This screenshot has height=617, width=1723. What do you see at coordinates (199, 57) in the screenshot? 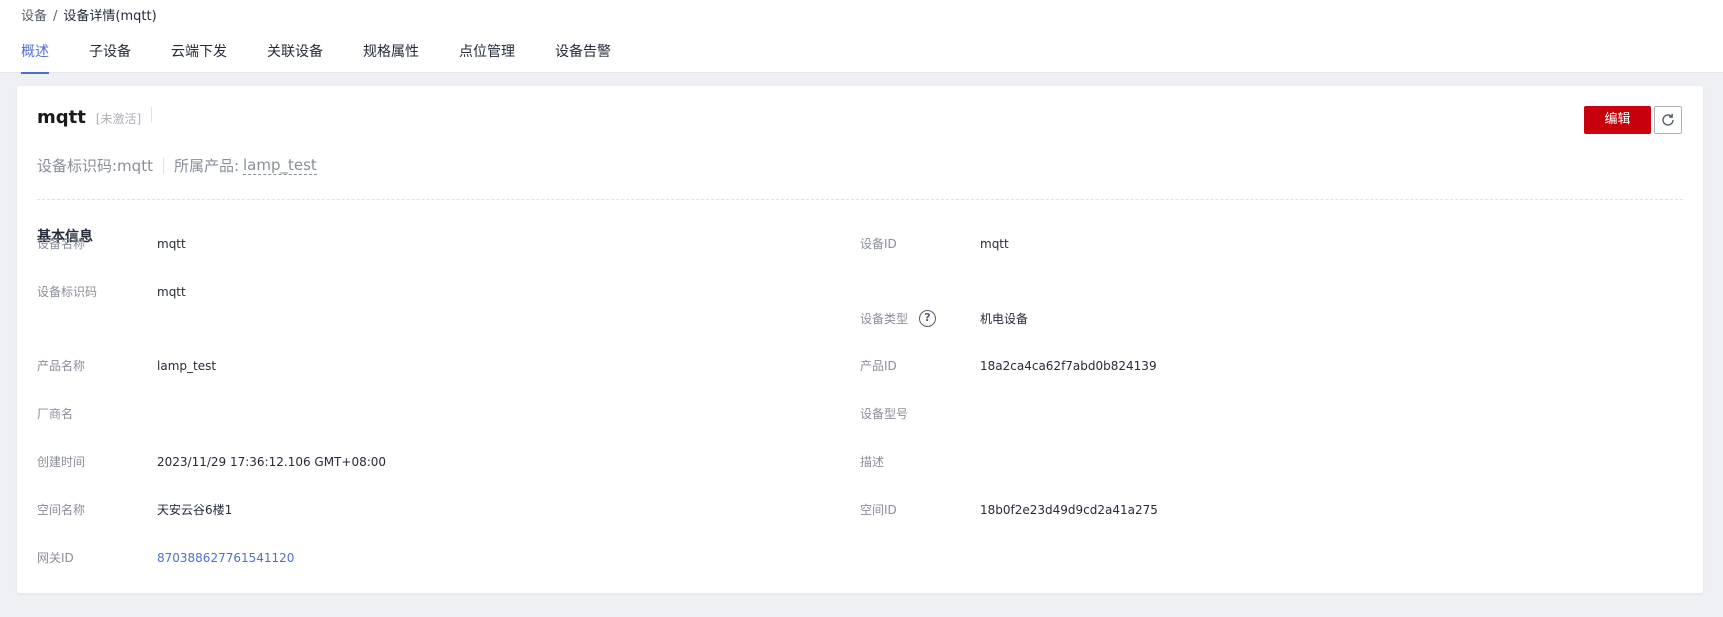
I see `tab-cloud-commands: 云端下发` at bounding box center [199, 57].